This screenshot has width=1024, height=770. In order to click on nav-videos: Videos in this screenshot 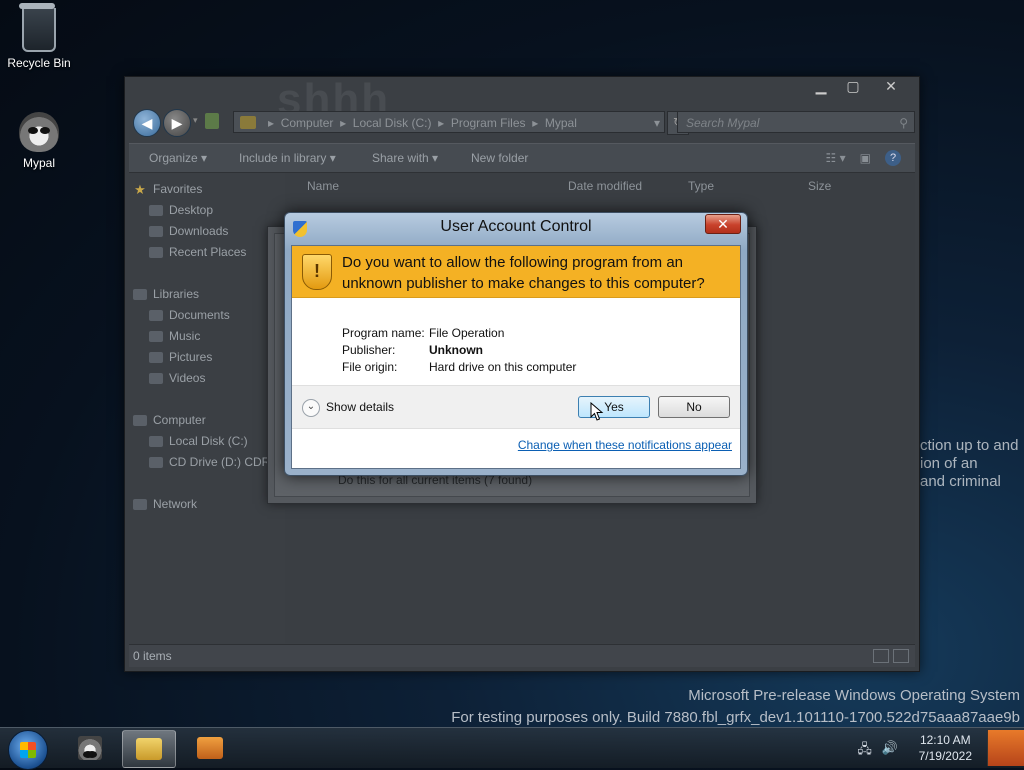, I will do `click(177, 378)`.